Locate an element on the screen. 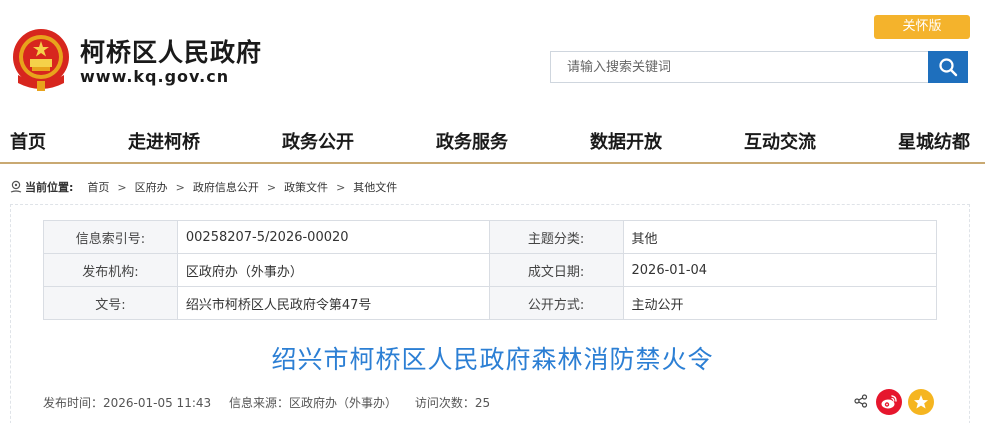 The width and height of the screenshot is (985, 423). breadcrumb-item-other: 其他文件 is located at coordinates (375, 187).